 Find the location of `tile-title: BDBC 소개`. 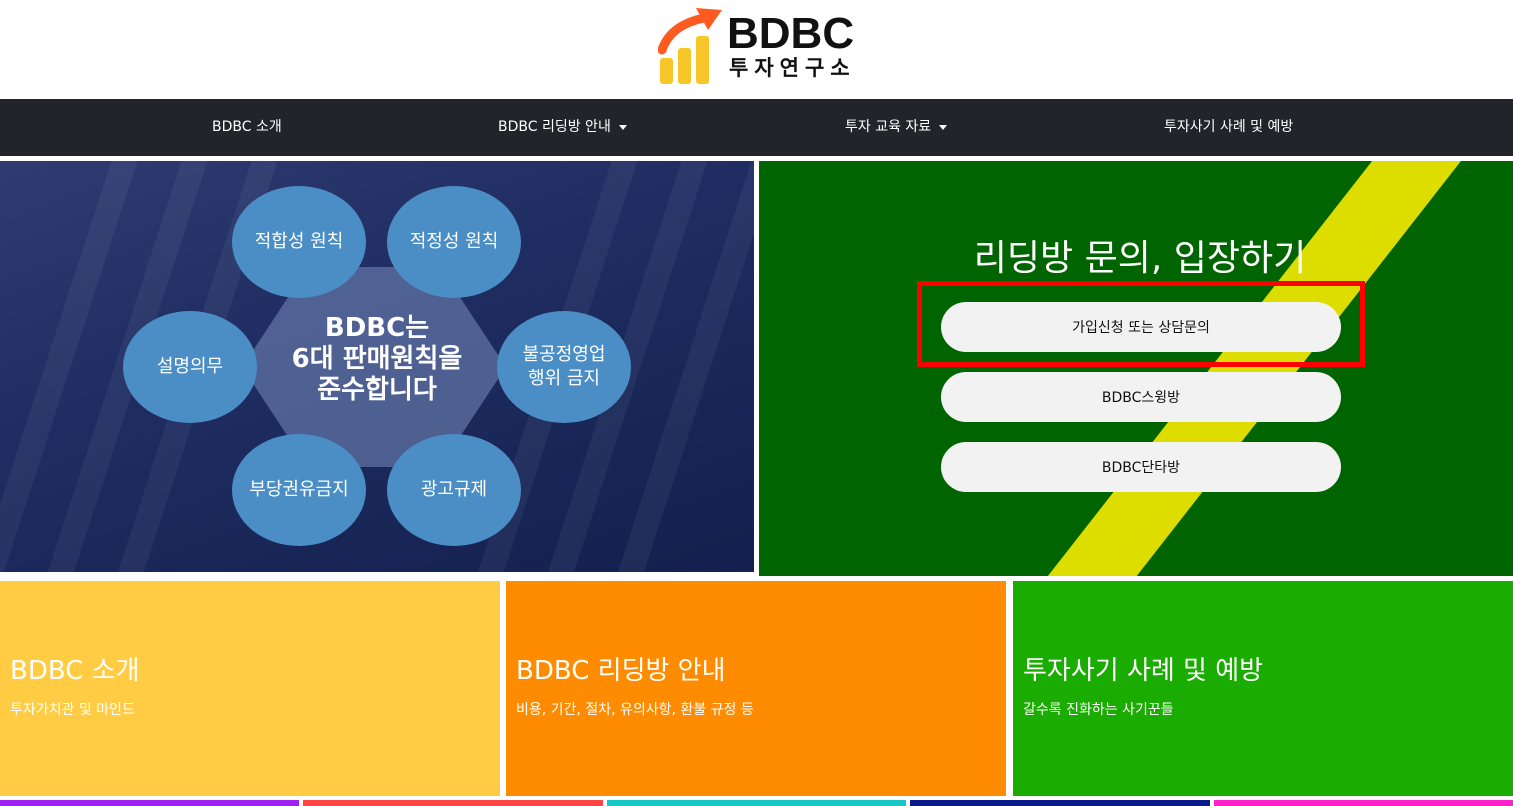

tile-title: BDBC 소개 is located at coordinates (75, 671).